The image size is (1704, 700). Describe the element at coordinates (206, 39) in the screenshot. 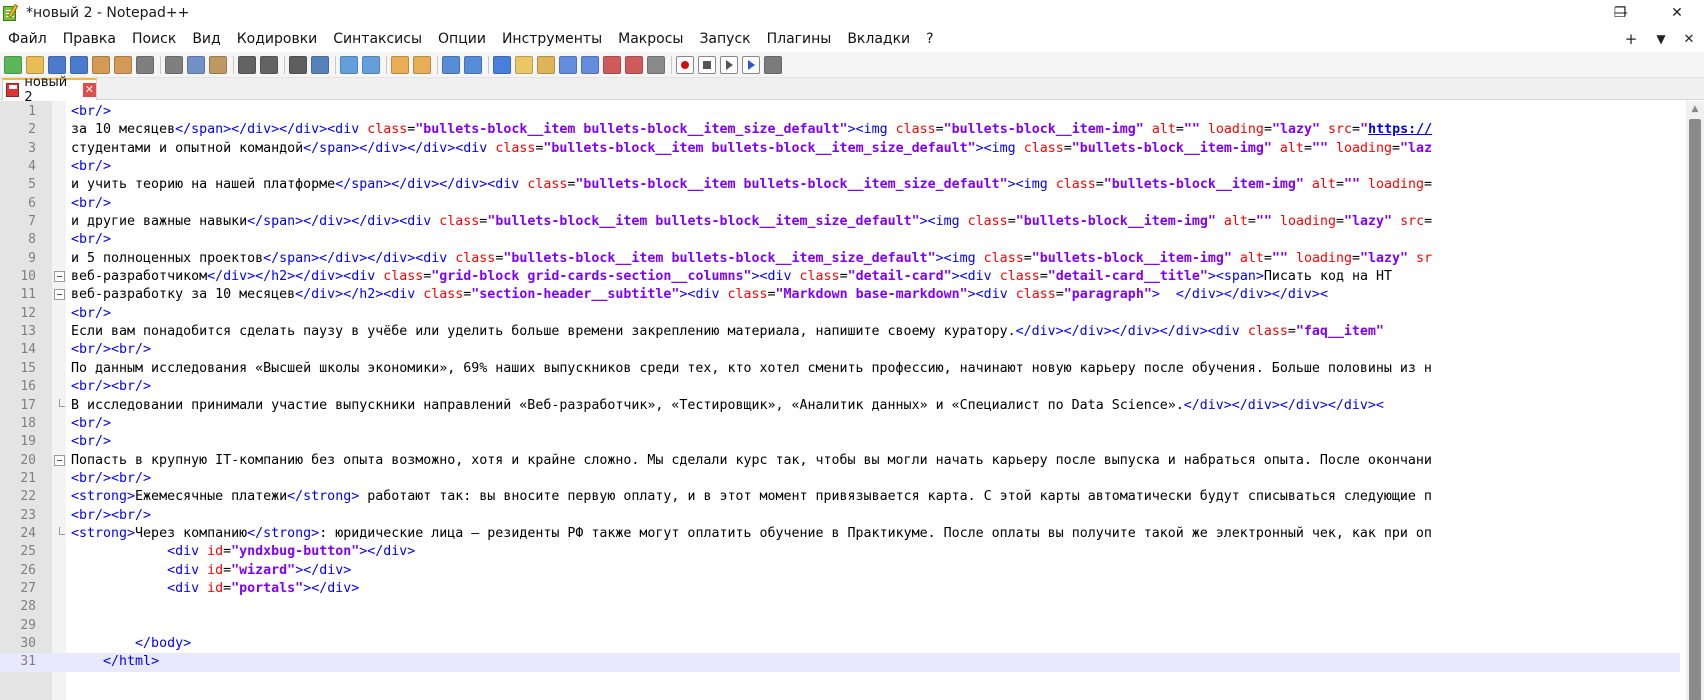

I see `menu-item-3: Вид` at that location.